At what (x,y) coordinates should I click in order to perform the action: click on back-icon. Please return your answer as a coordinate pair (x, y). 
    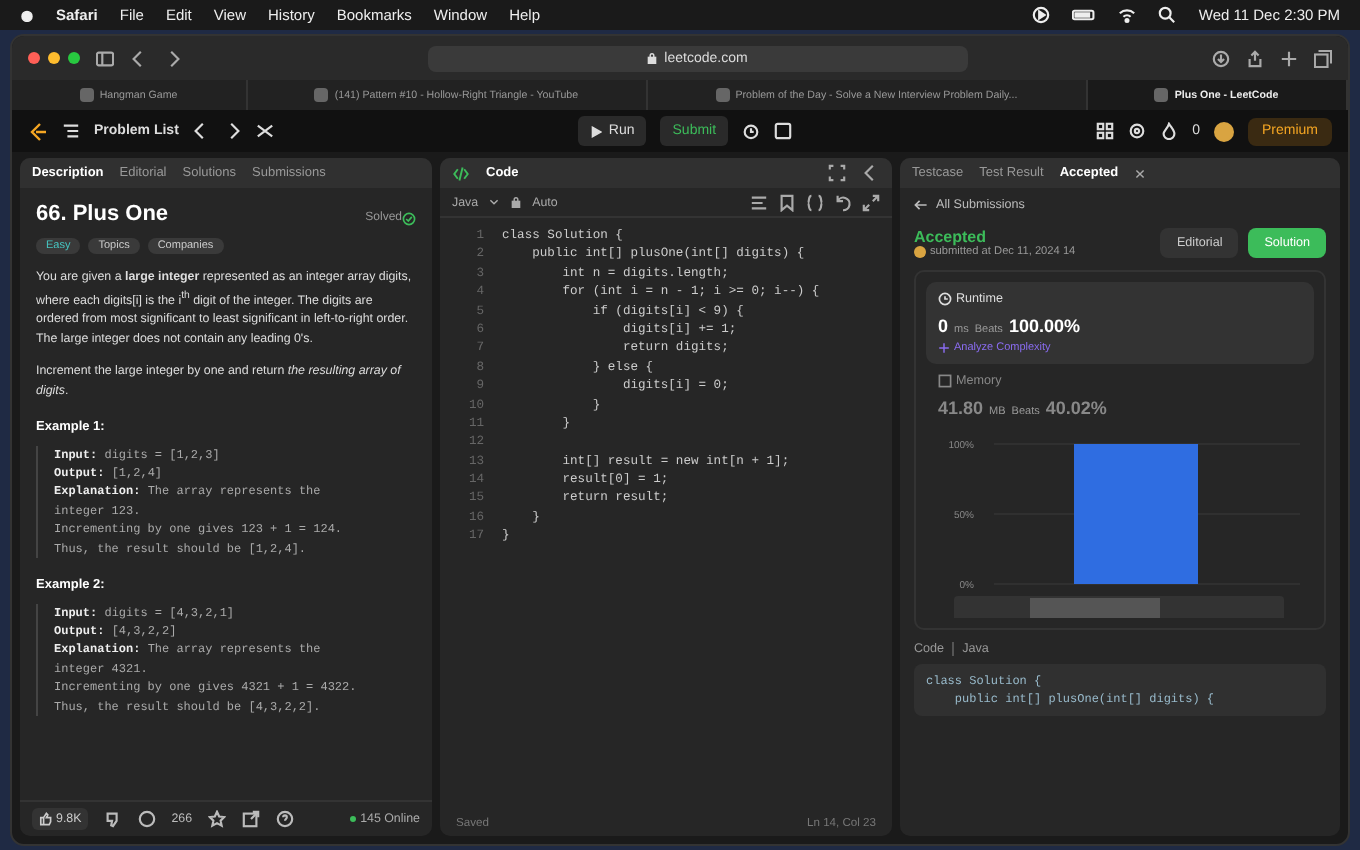
    Looking at the image, I should click on (139, 58).